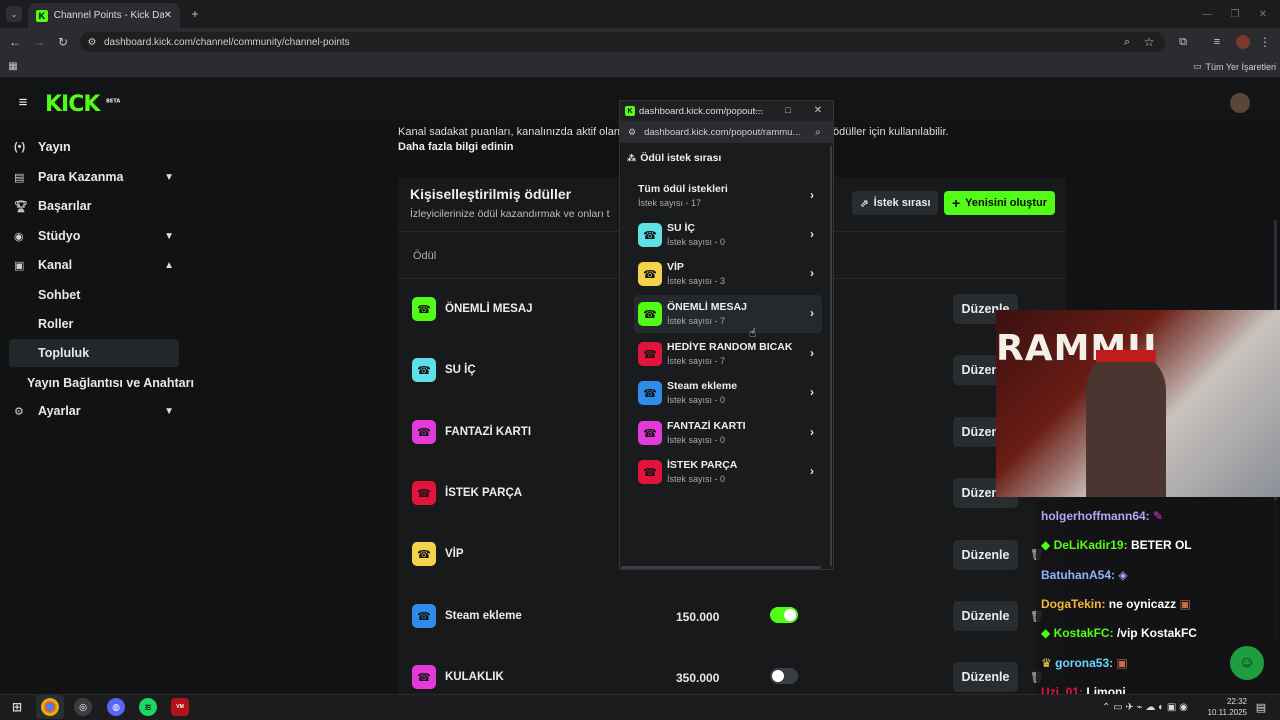 This screenshot has height=720, width=1280. Describe the element at coordinates (1247, 663) in the screenshot. I see `chat-support-icon: ☺` at that location.